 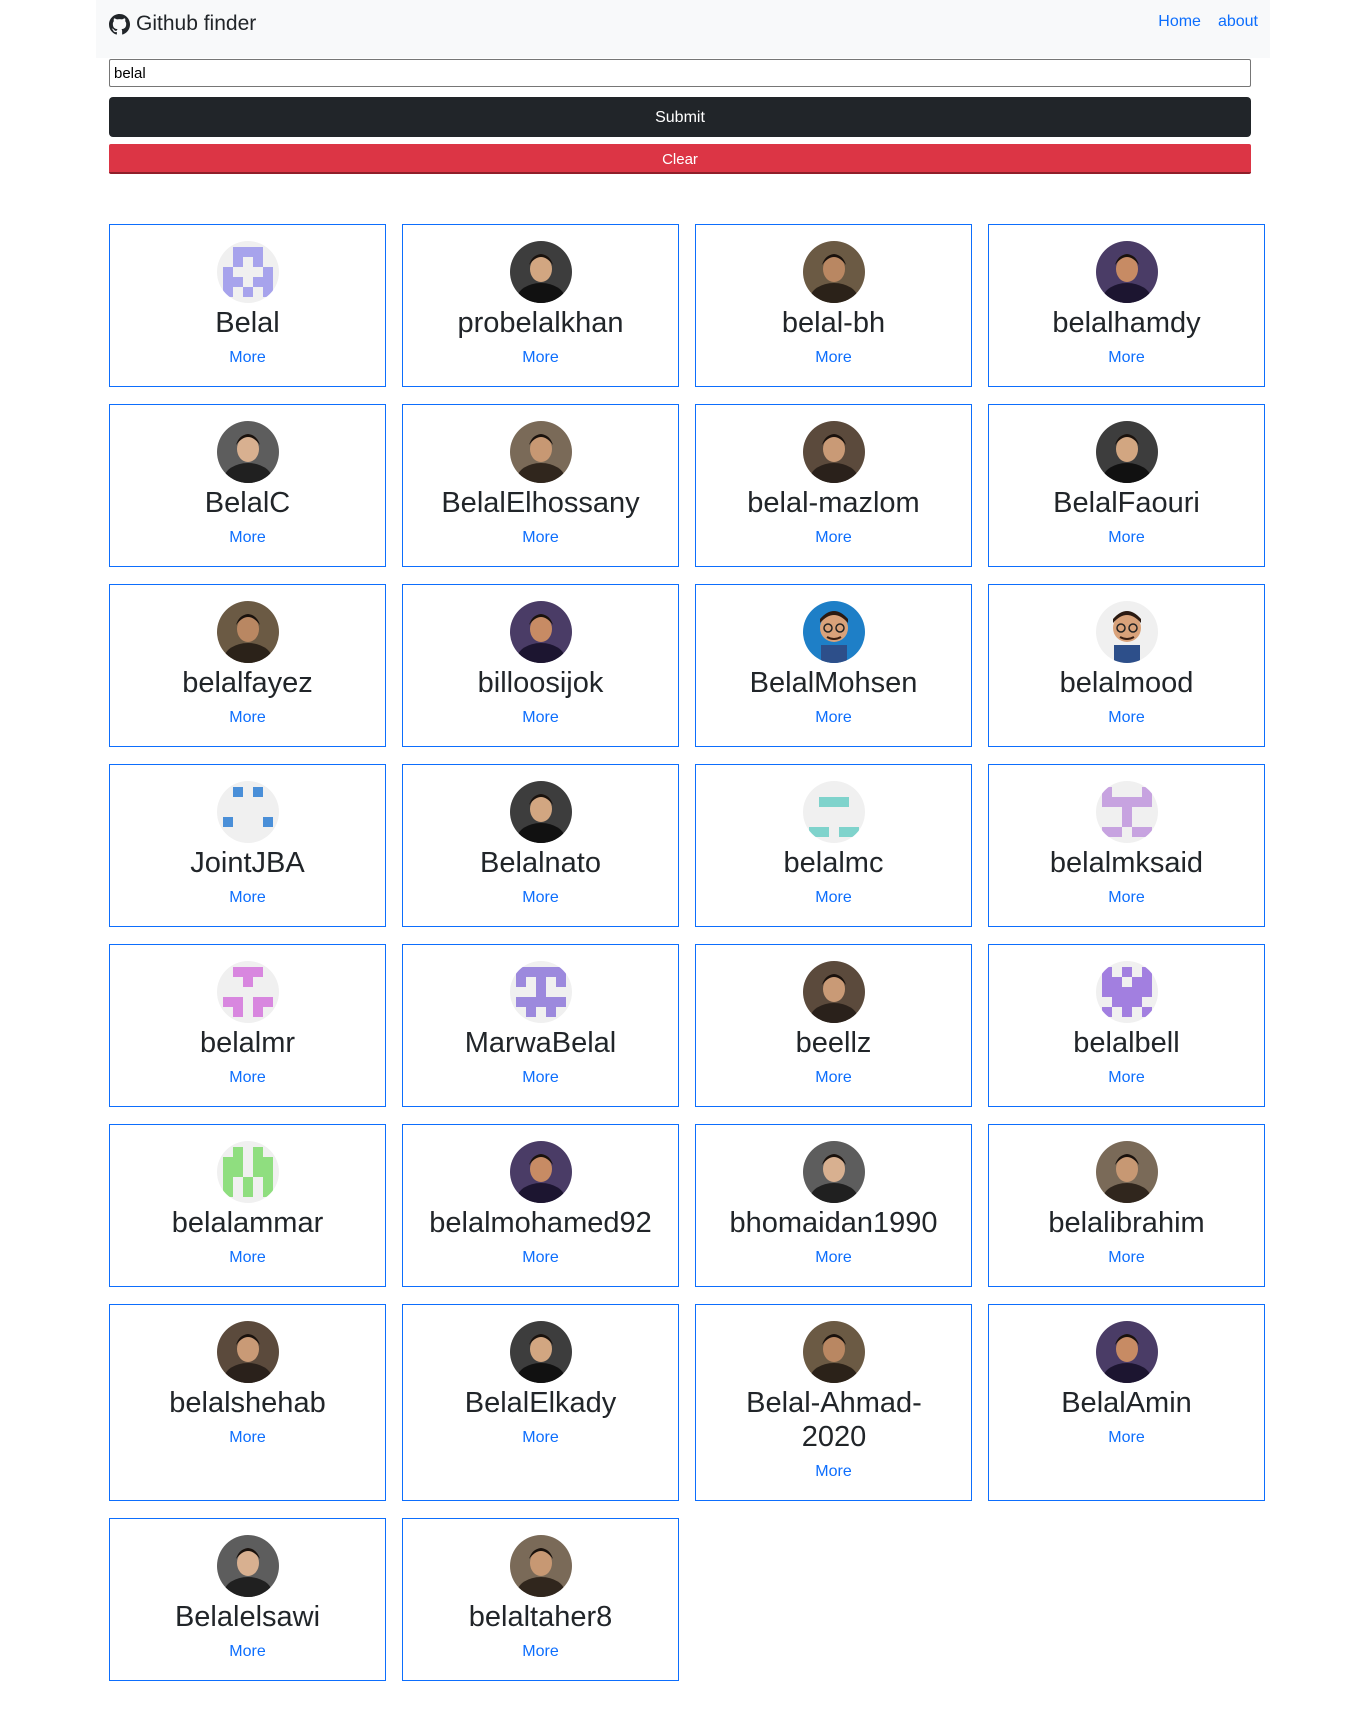 What do you see at coordinates (680, 159) in the screenshot?
I see `clear-button: Clear` at bounding box center [680, 159].